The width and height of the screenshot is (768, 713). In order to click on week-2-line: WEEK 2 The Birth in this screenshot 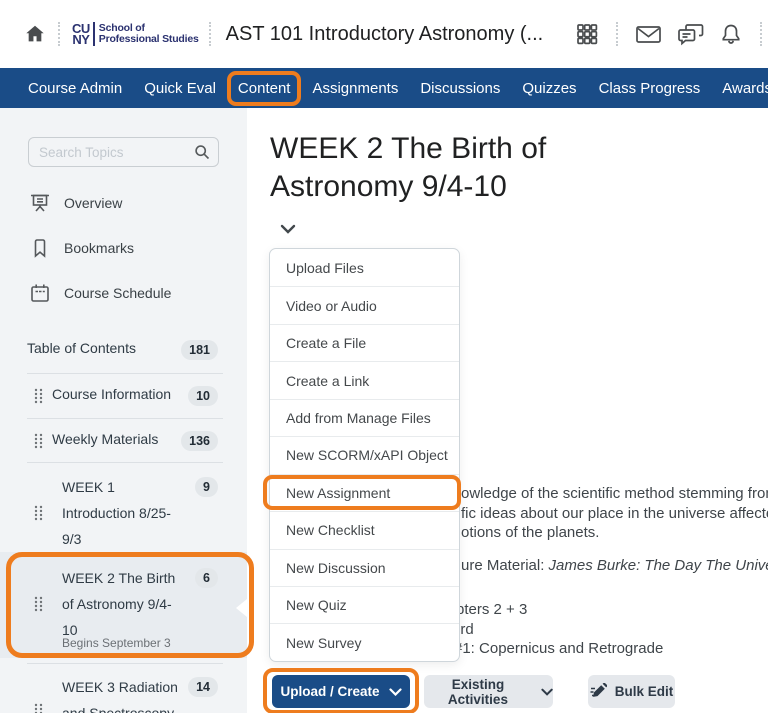, I will do `click(119, 578)`.